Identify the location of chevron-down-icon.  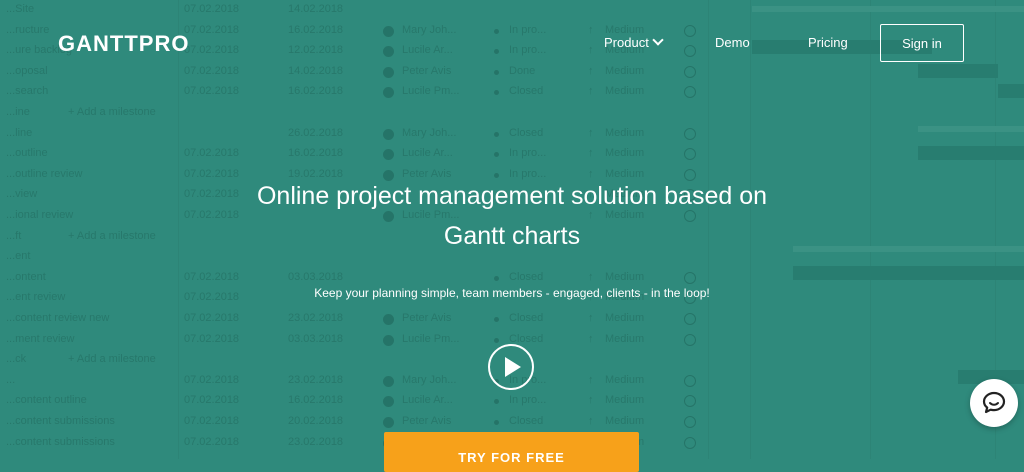
(658, 40).